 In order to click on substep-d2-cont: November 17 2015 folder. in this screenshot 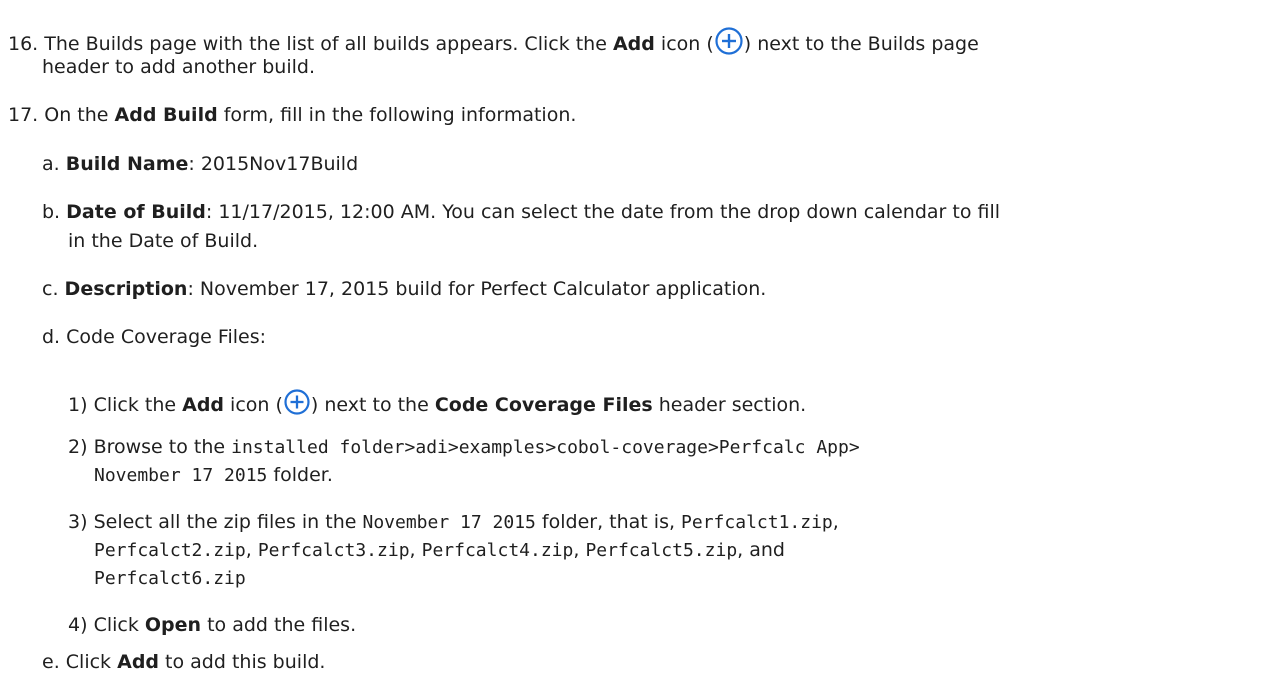, I will do `click(213, 475)`.